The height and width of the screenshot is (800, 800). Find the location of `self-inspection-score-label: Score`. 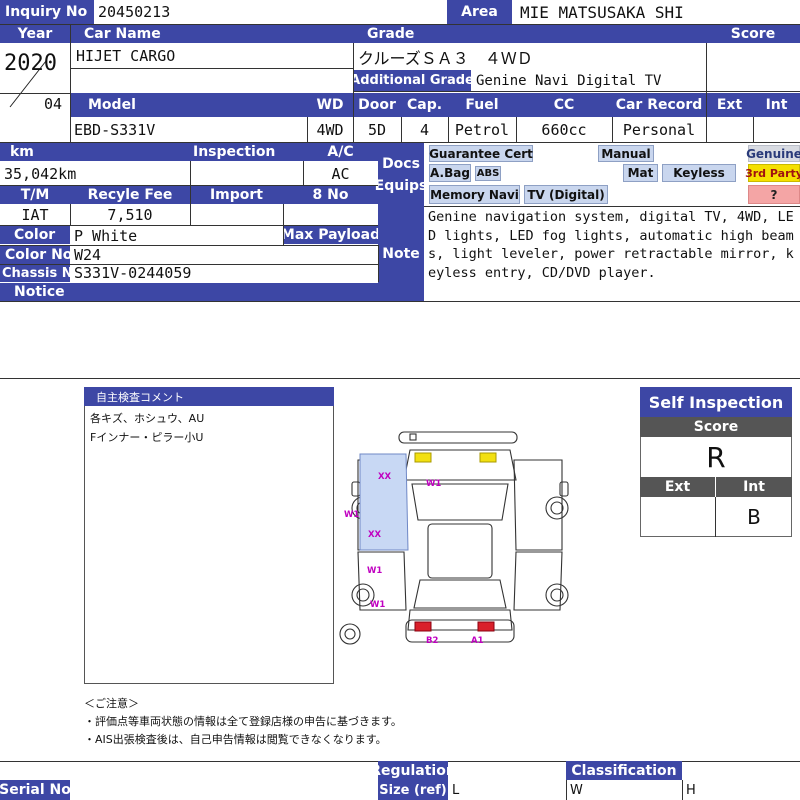

self-inspection-score-label: Score is located at coordinates (716, 427).